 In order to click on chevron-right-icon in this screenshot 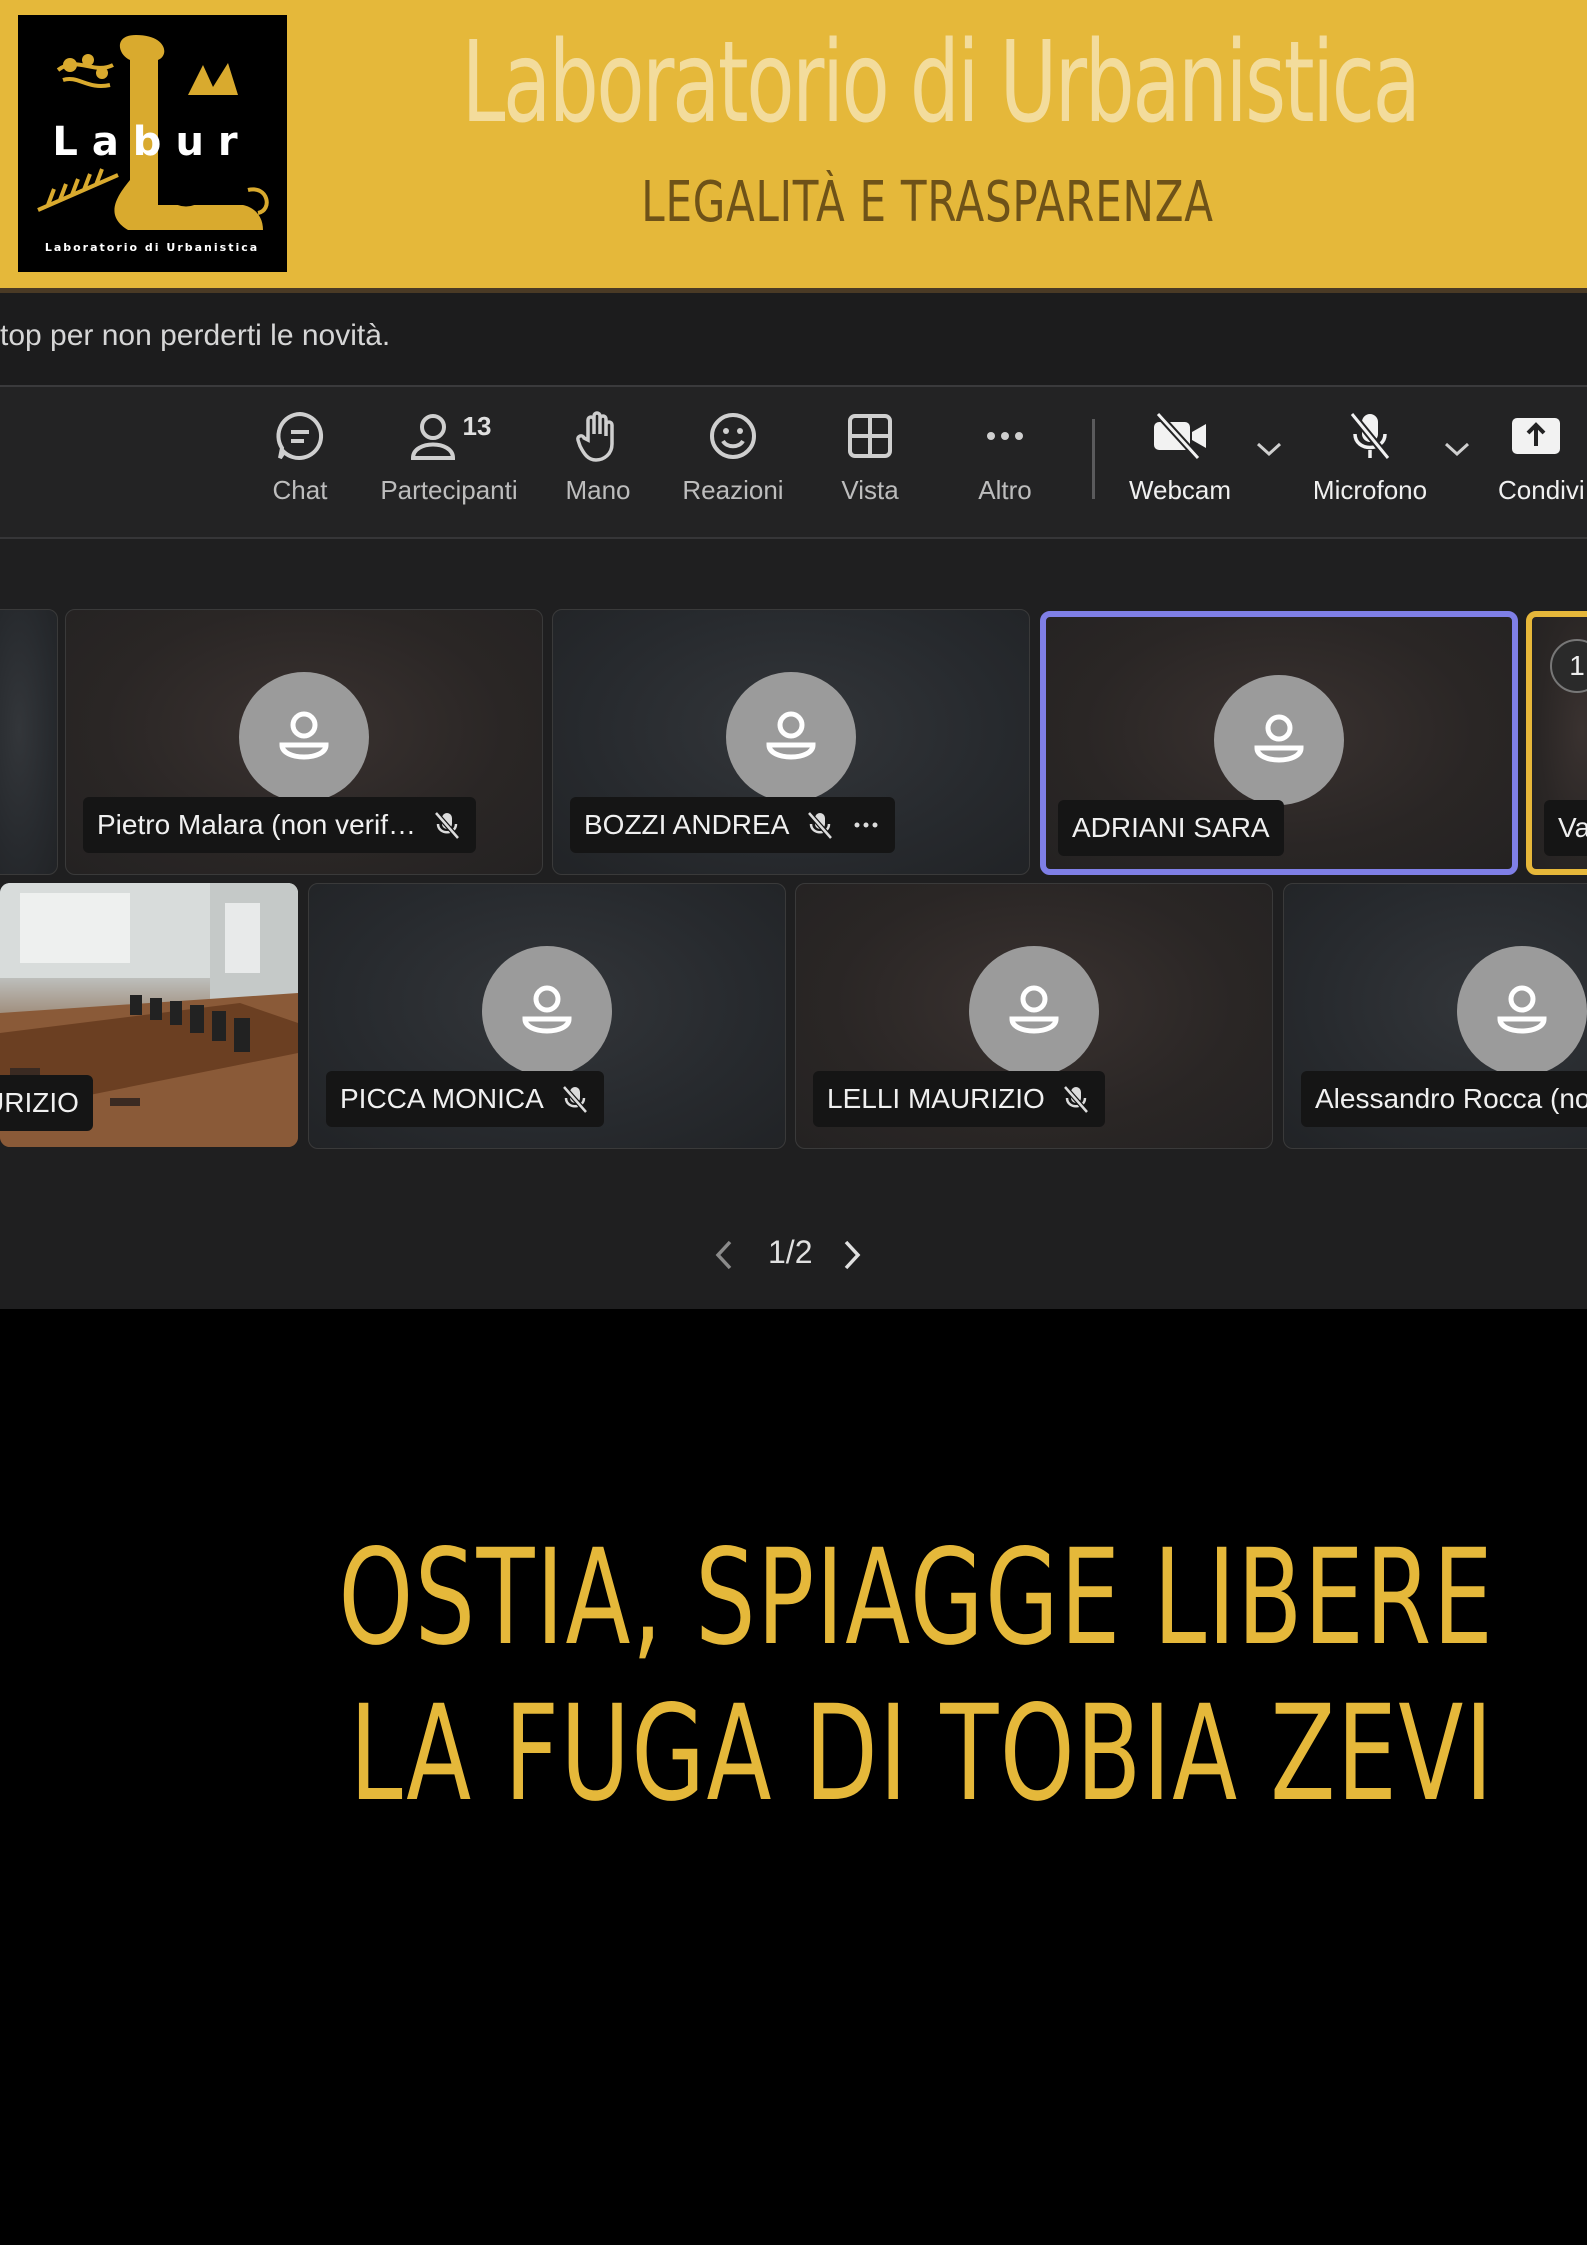, I will do `click(852, 1255)`.